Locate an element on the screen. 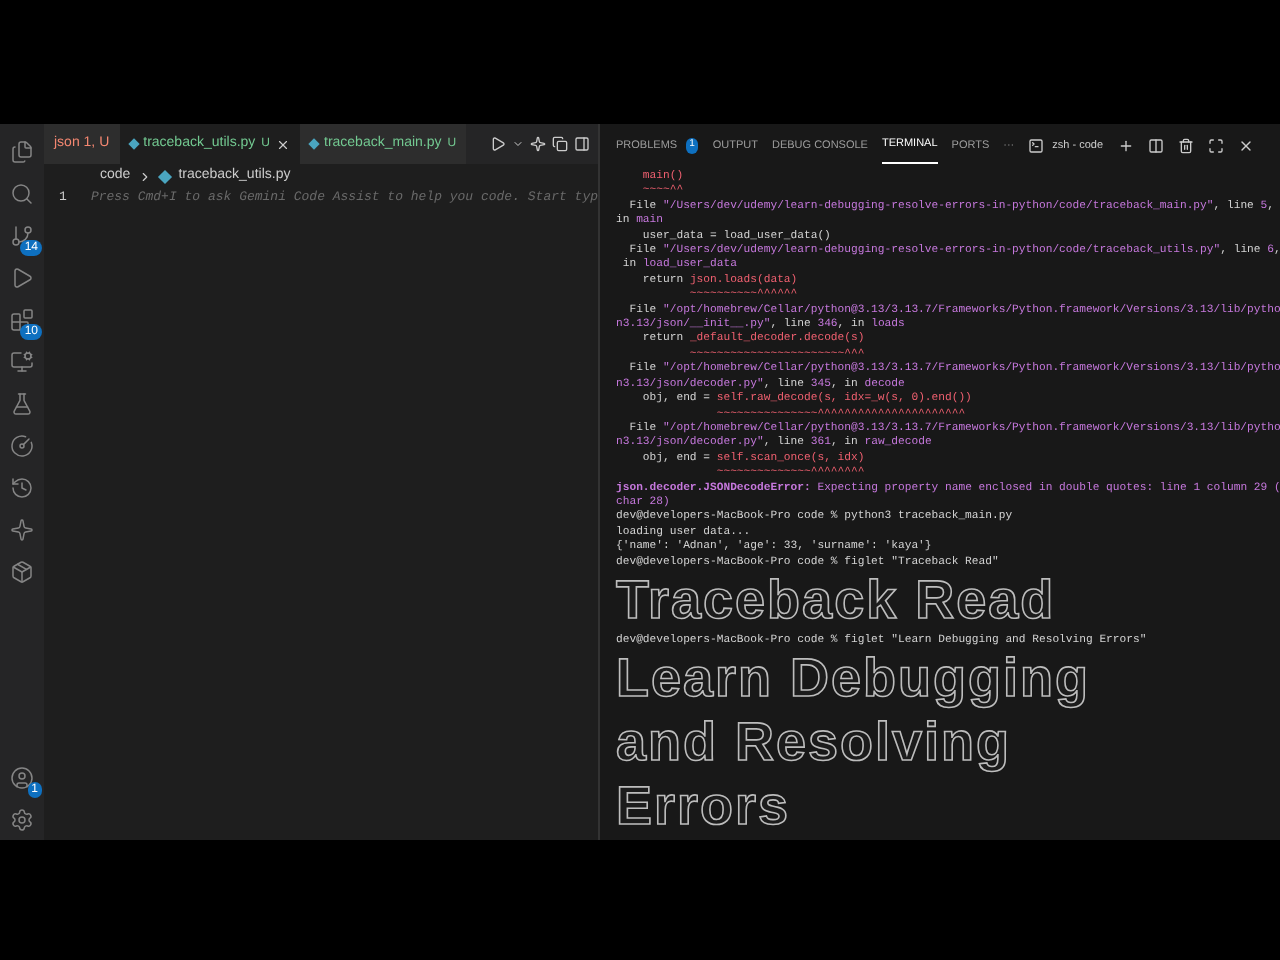 The image size is (1280, 960). trash-icon is located at coordinates (1185, 146).